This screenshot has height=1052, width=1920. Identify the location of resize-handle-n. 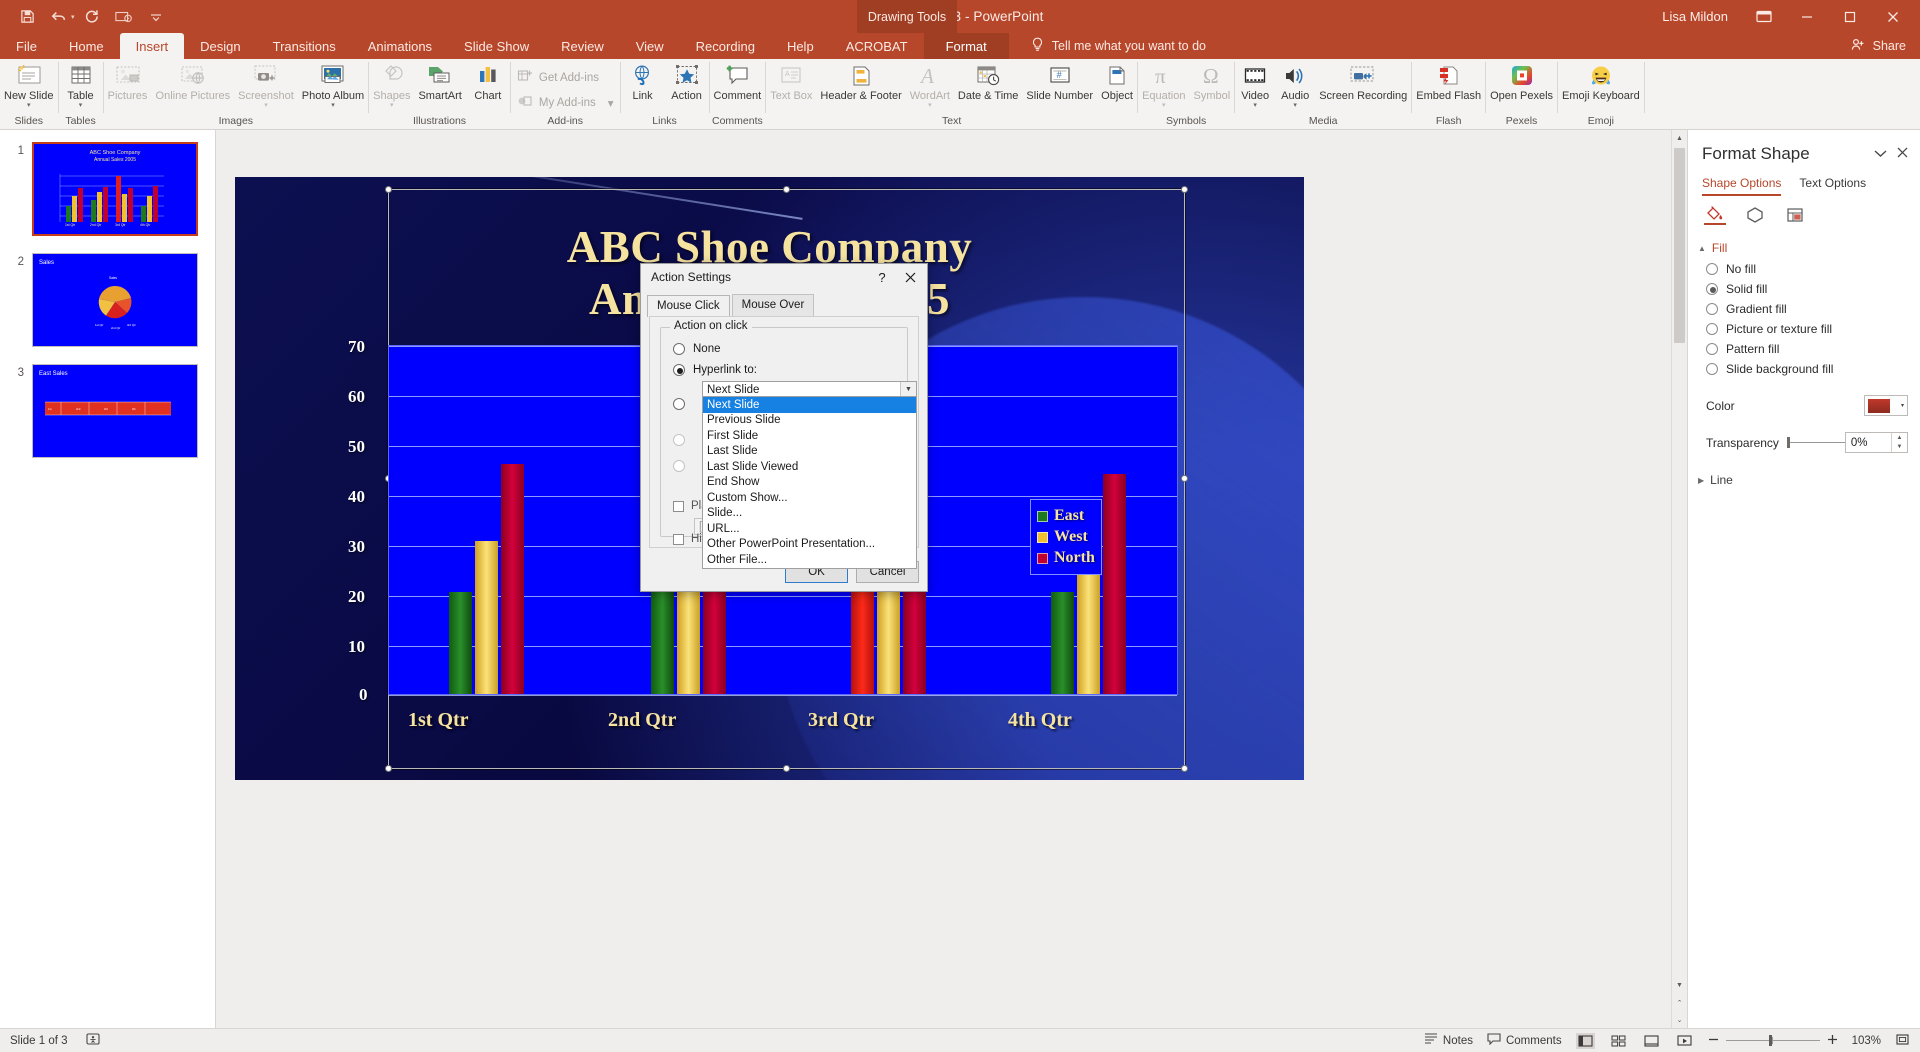
(786, 189).